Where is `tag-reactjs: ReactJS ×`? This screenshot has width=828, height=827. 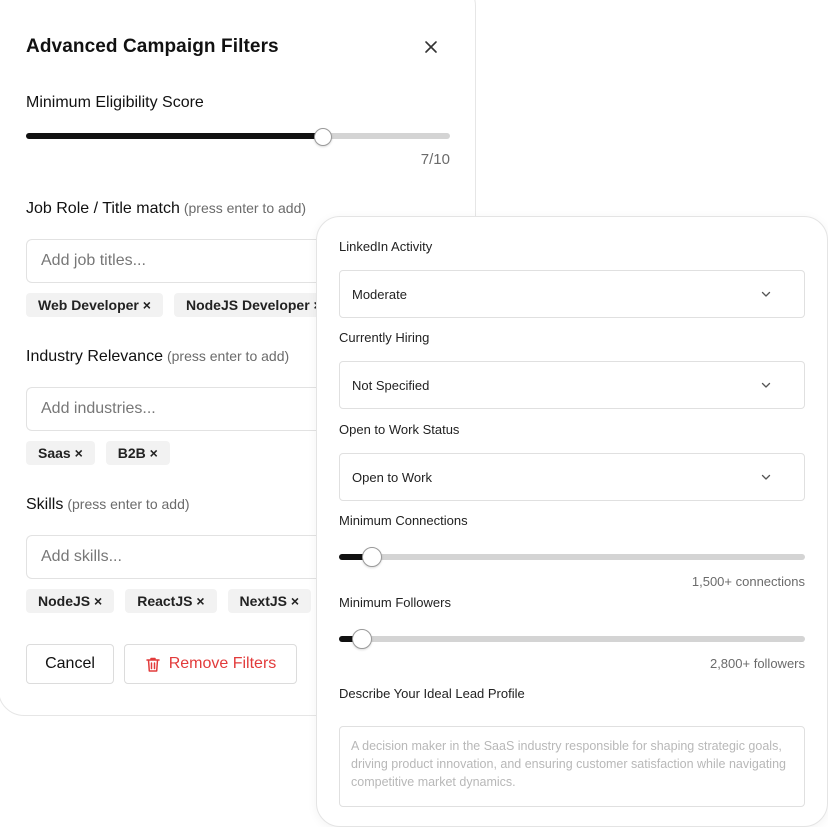
tag-reactjs: ReactJS × is located at coordinates (171, 601).